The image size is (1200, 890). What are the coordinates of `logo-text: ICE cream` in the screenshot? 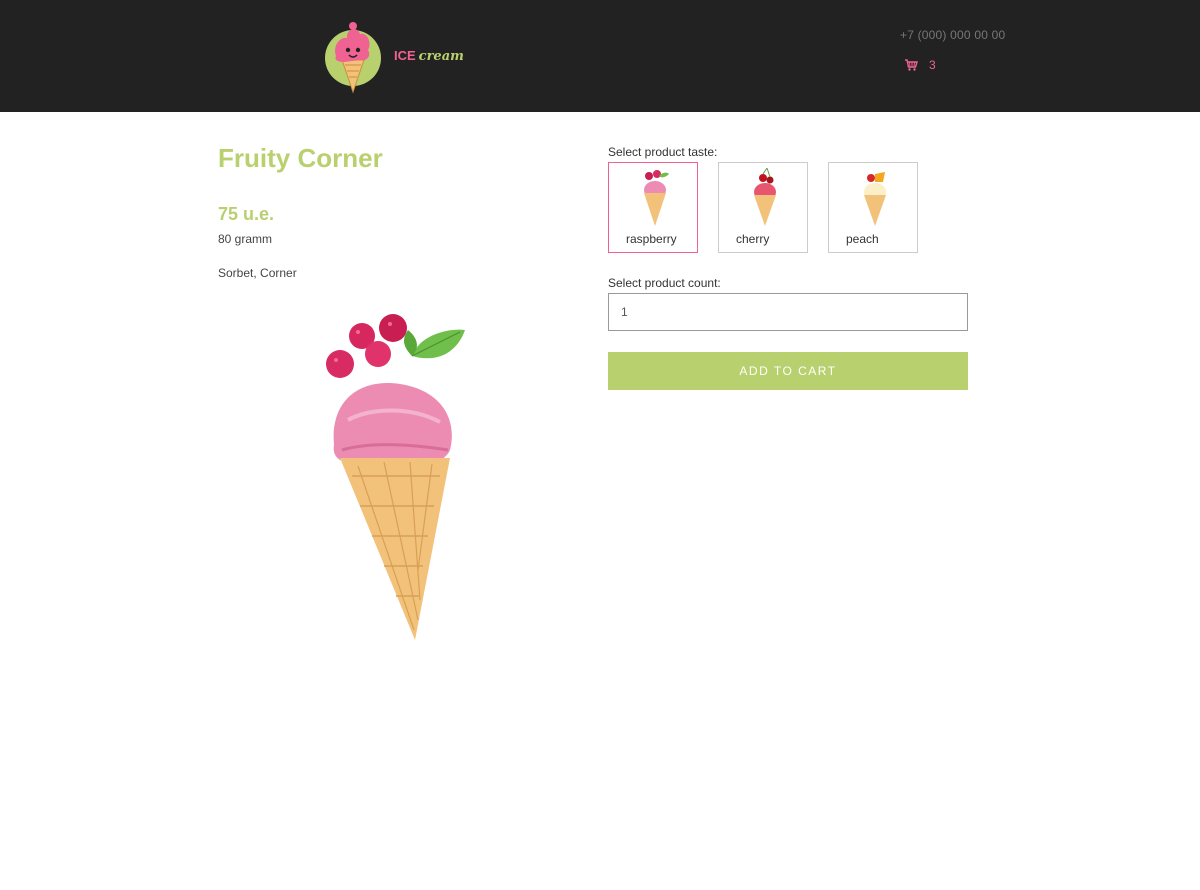 It's located at (429, 56).